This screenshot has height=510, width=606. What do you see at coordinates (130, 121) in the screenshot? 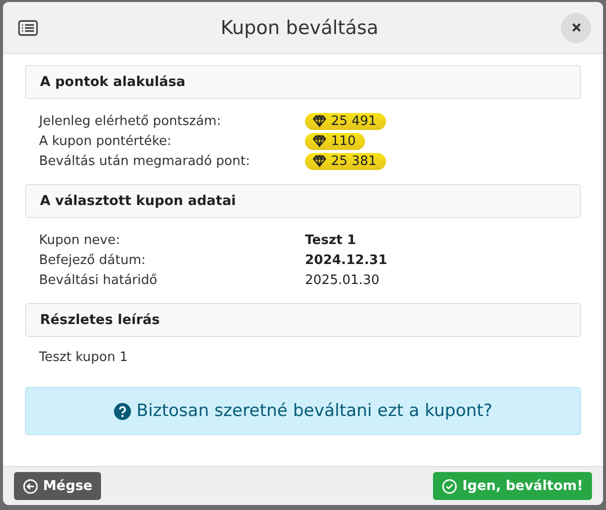
I see `field-label: Jelenleg elérhető pontszám:` at bounding box center [130, 121].